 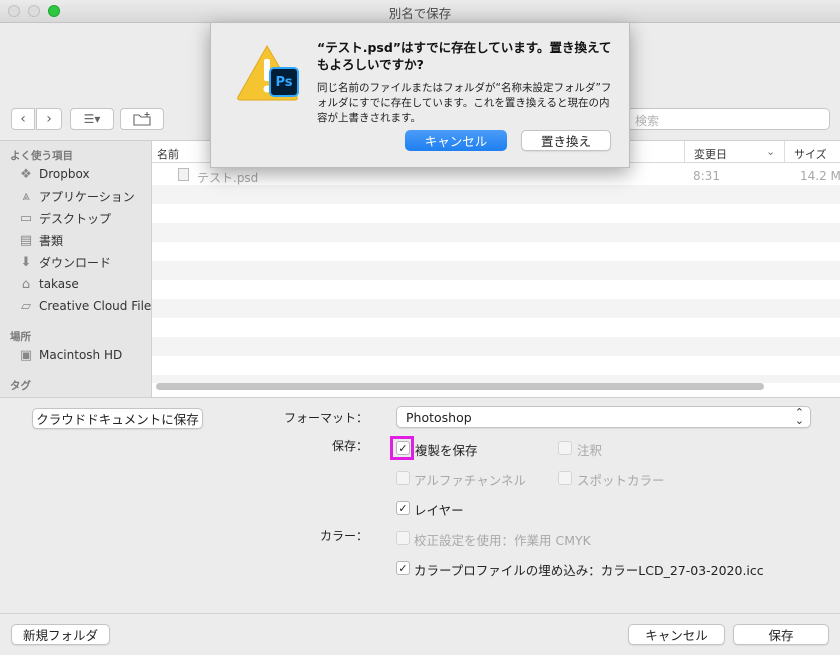 What do you see at coordinates (26, 240) in the screenshot?
I see `documents-icon: ▤` at bounding box center [26, 240].